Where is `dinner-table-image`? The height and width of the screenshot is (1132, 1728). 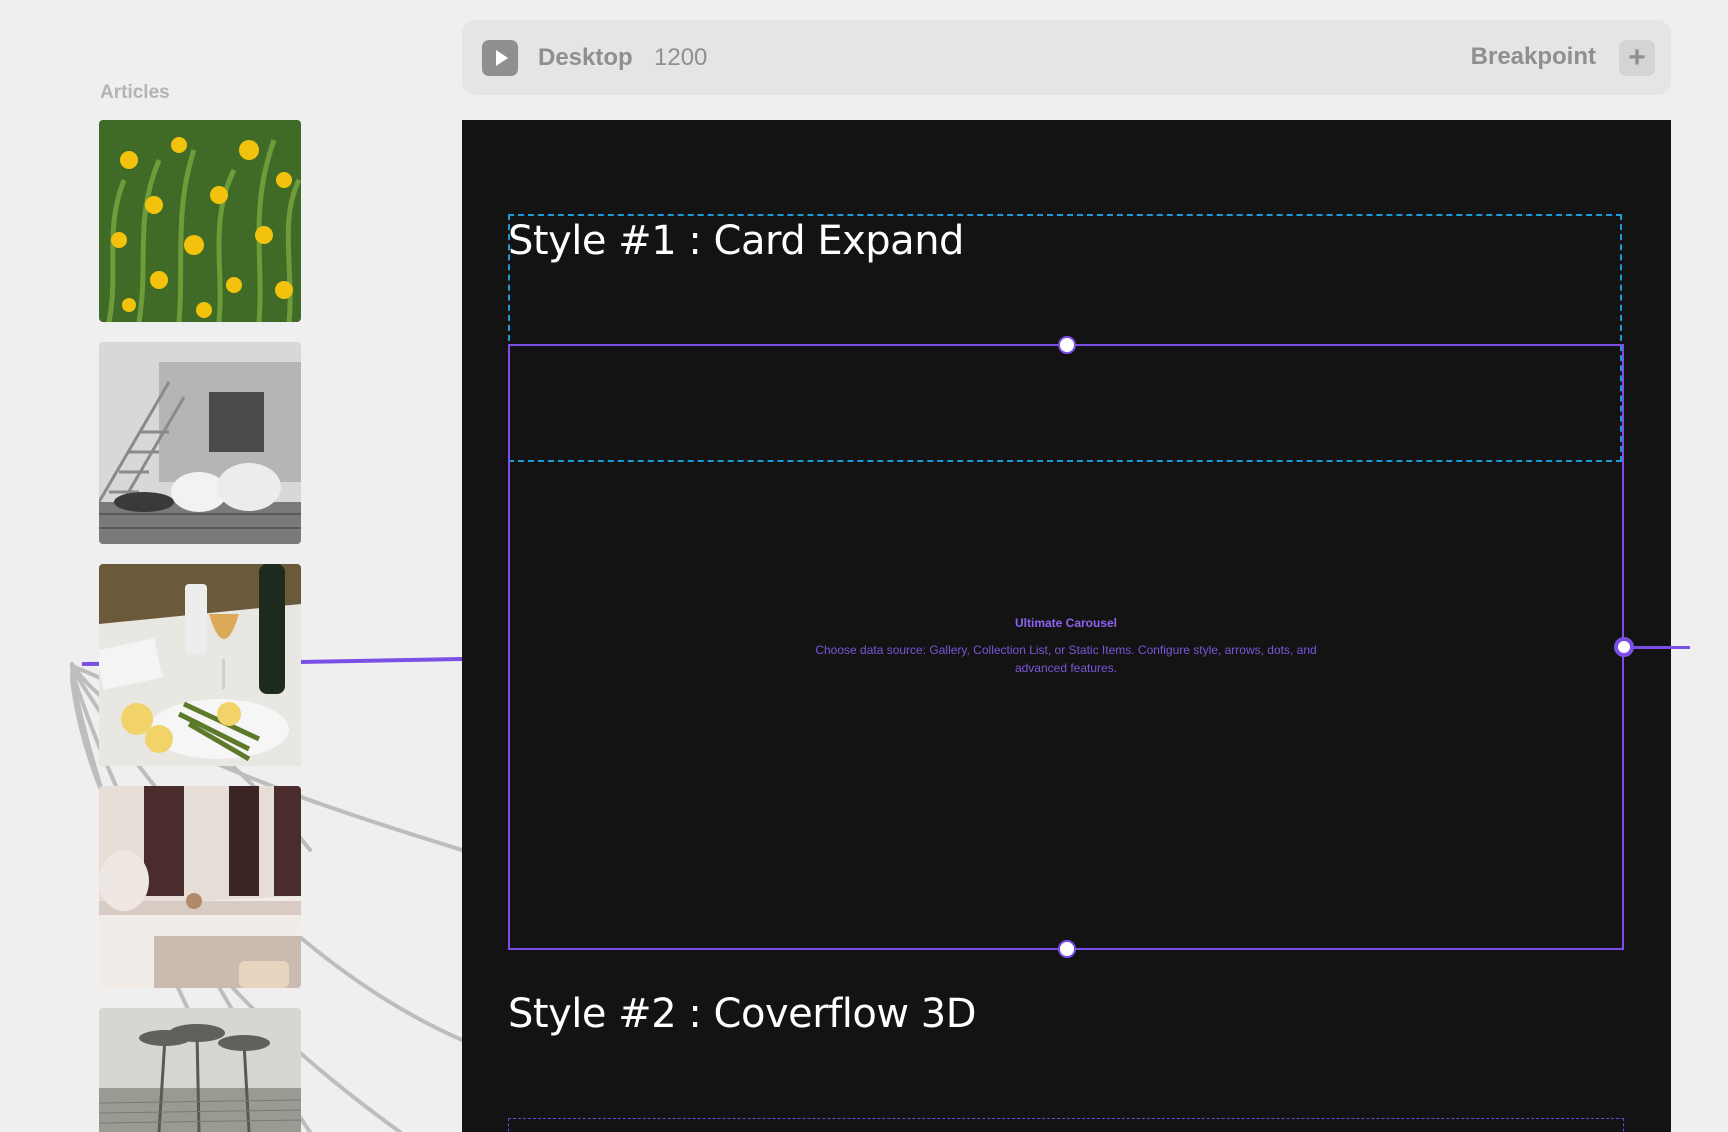 dinner-table-image is located at coordinates (200, 665).